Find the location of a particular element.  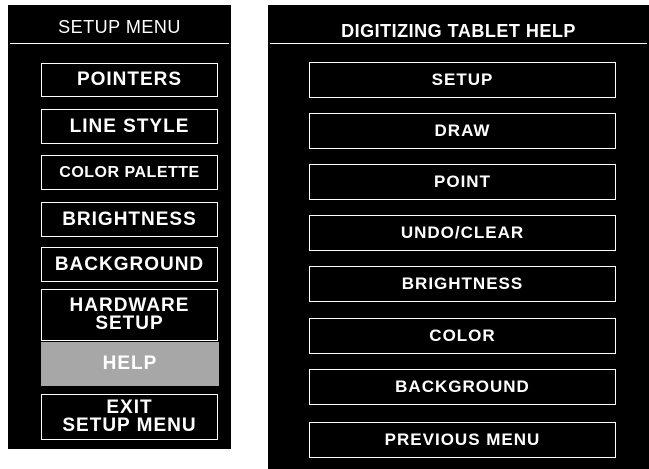

help-color-button: COLOR is located at coordinates (462, 336).